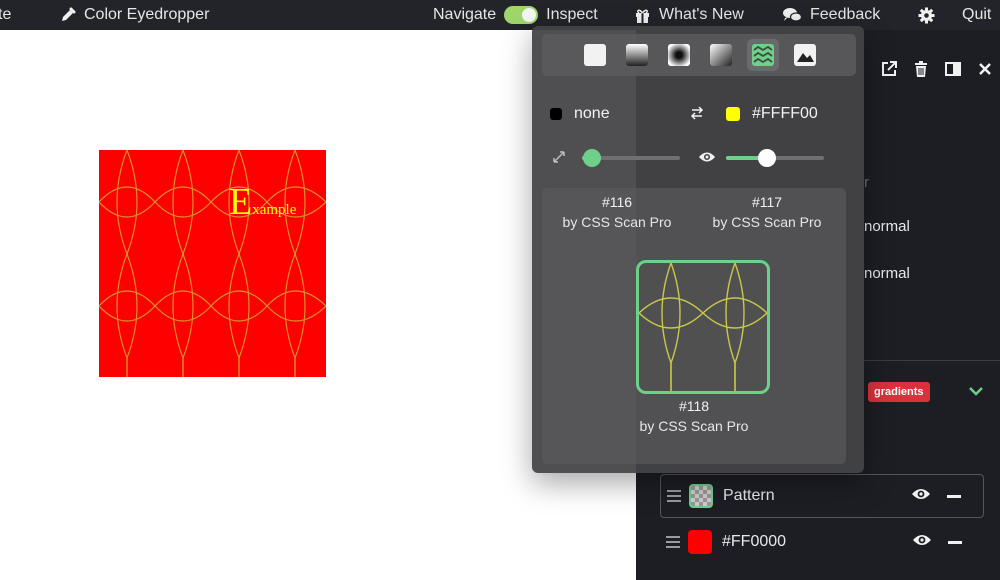  I want to click on quit-button: Quit, so click(976, 15).